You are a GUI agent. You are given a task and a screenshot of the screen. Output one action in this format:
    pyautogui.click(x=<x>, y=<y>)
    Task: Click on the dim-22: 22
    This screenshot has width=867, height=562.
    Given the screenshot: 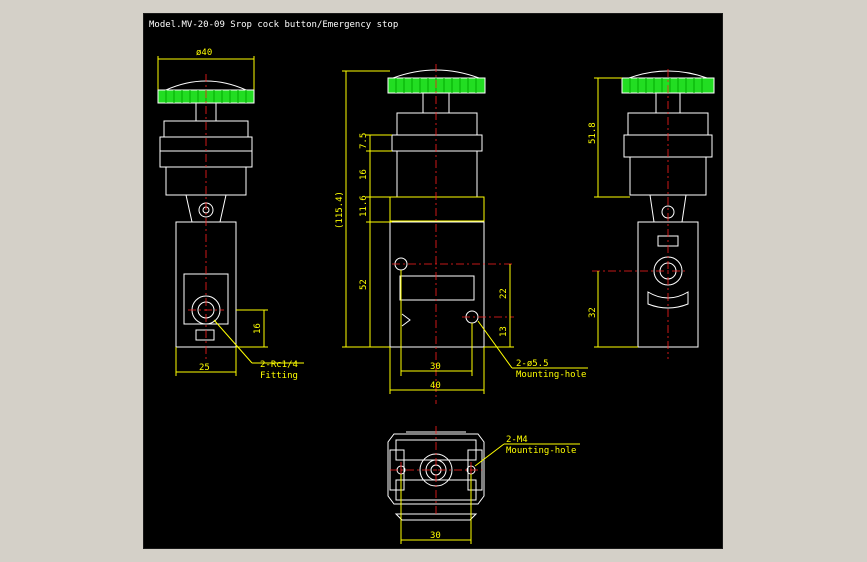 What is the action you would take?
    pyautogui.click(x=504, y=293)
    